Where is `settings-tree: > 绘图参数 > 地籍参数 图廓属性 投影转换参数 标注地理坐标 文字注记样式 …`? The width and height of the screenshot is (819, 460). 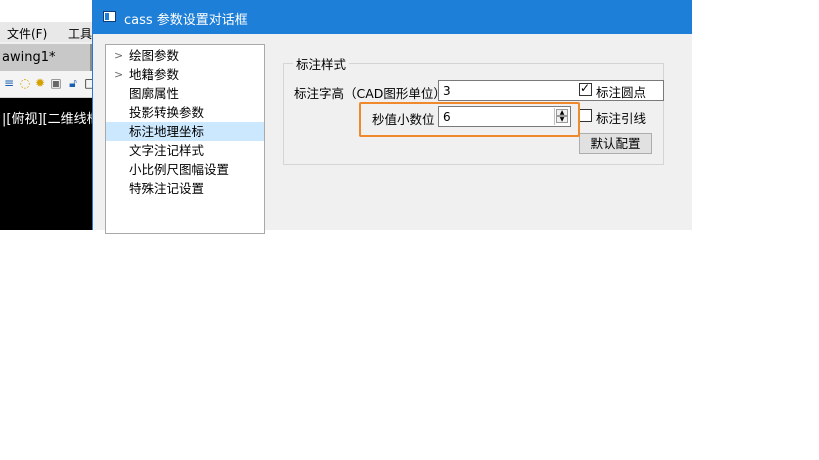
settings-tree: > 绘图参数 > 地籍参数 图廓属性 投影转换参数 标注地理坐标 文字注记样式 … is located at coordinates (185, 139).